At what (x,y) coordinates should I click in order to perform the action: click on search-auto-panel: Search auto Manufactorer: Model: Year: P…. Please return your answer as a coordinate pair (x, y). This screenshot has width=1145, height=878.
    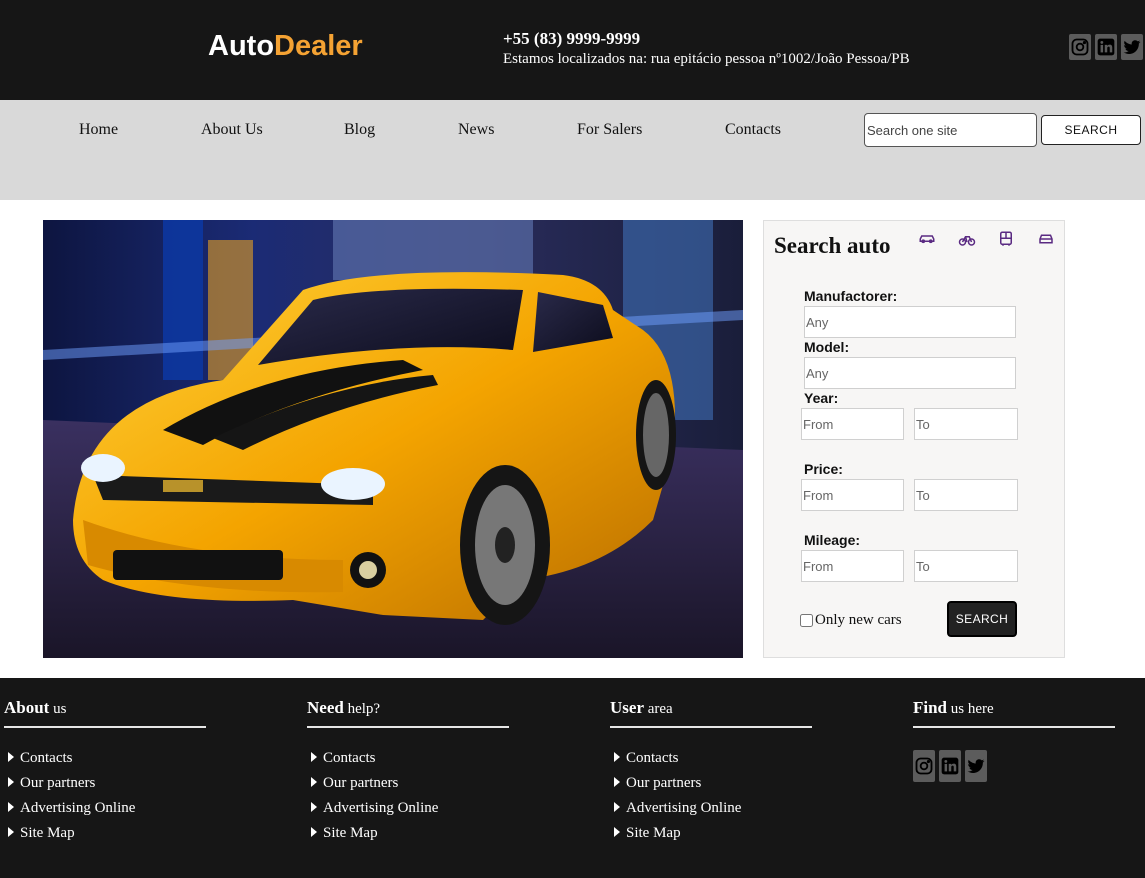
    Looking at the image, I should click on (914, 439).